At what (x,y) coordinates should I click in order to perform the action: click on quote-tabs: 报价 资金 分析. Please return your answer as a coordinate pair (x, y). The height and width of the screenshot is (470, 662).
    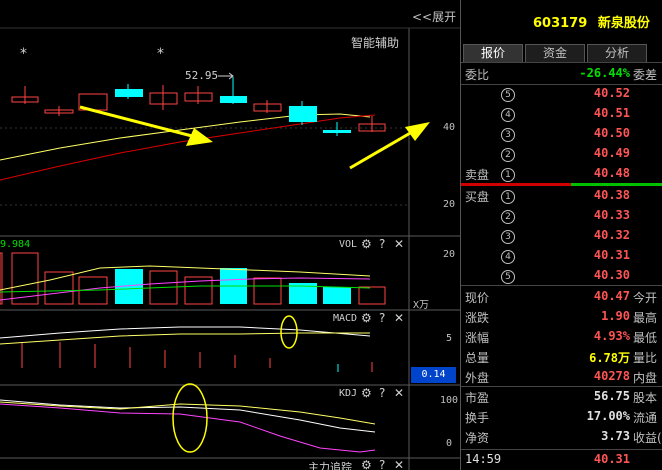
    Looking at the image, I should click on (562, 53).